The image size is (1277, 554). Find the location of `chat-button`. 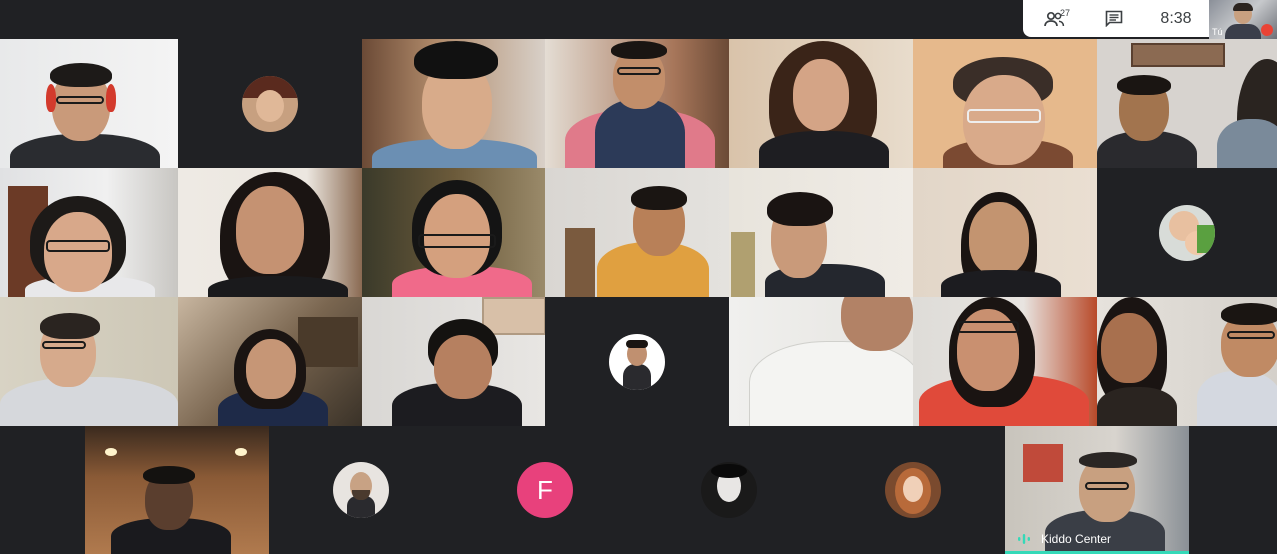

chat-button is located at coordinates (1114, 18).